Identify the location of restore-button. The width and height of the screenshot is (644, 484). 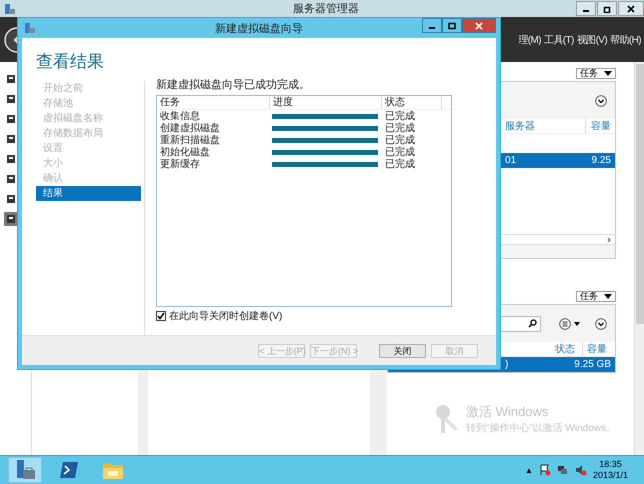
(607, 8).